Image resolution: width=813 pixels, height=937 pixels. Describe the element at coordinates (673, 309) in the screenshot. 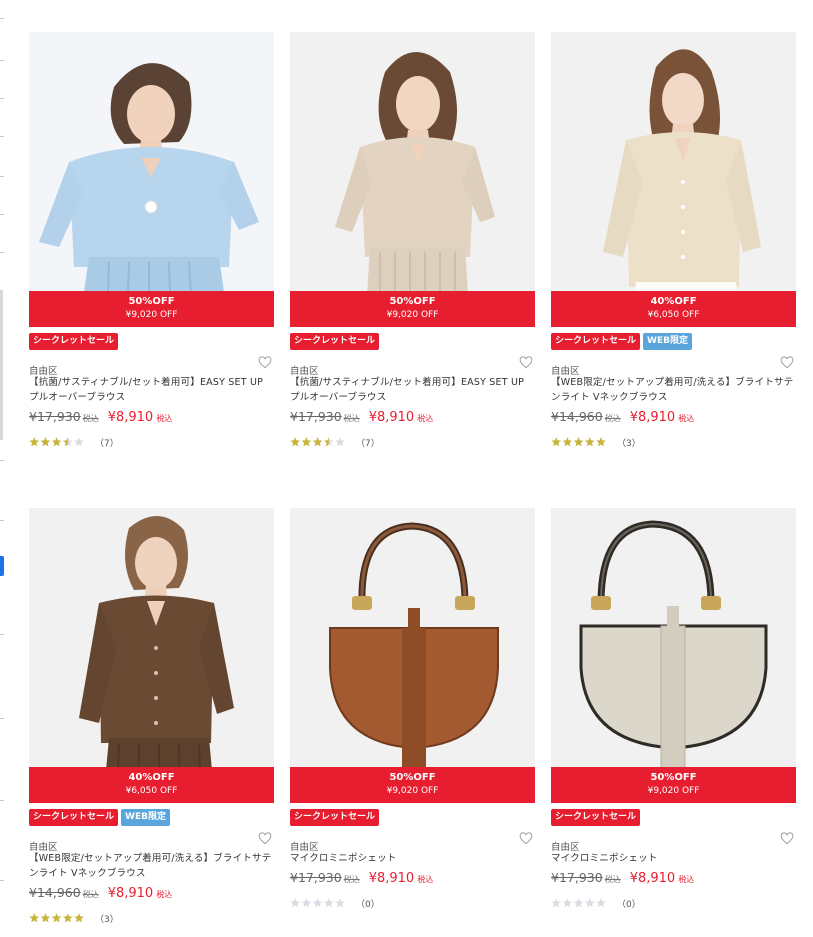

I see `discount-banner: 40%OFF ¥6,050 OFF` at that location.